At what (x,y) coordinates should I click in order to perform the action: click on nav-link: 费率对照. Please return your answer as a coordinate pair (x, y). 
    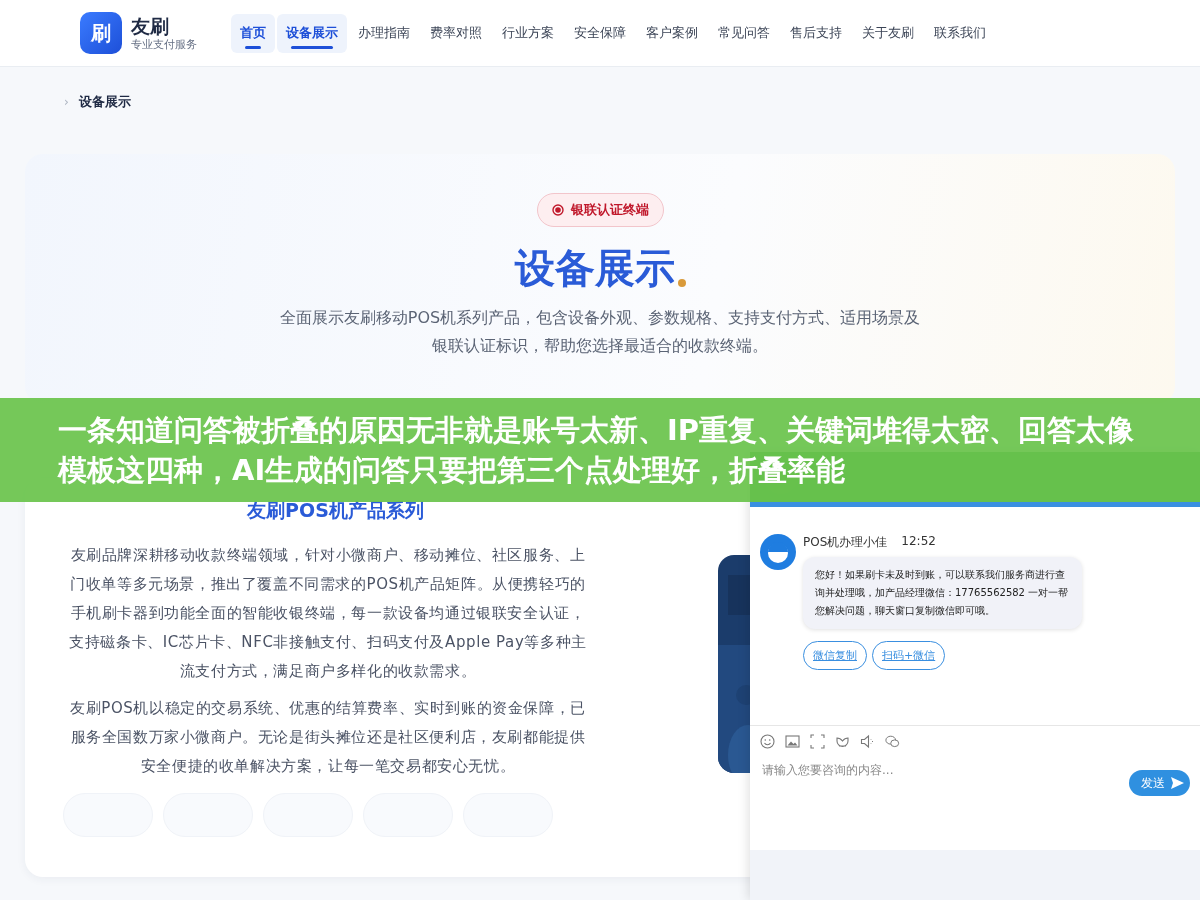
    Looking at the image, I should click on (456, 33).